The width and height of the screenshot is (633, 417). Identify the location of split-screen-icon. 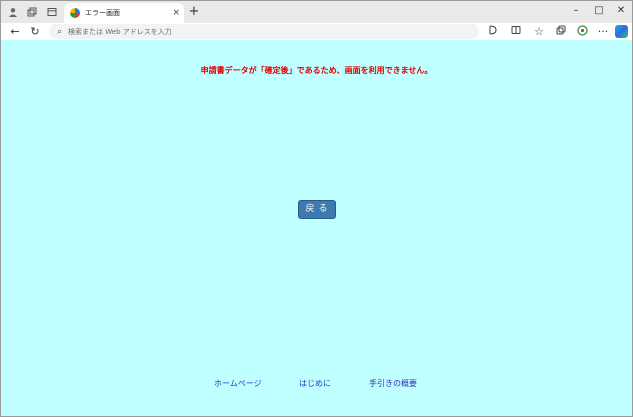
(516, 31).